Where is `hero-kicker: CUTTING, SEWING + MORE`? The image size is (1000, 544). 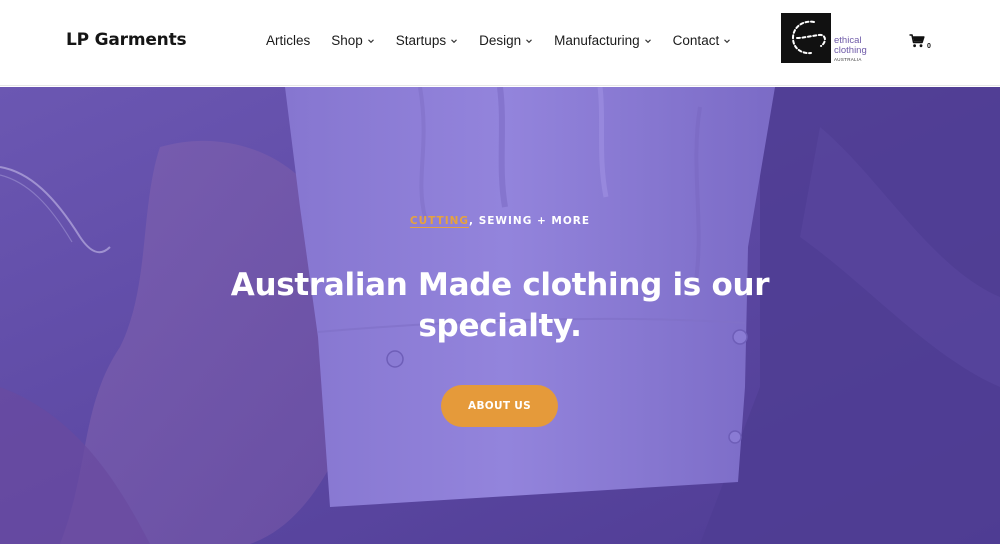 hero-kicker: CUTTING, SEWING + MORE is located at coordinates (500, 221).